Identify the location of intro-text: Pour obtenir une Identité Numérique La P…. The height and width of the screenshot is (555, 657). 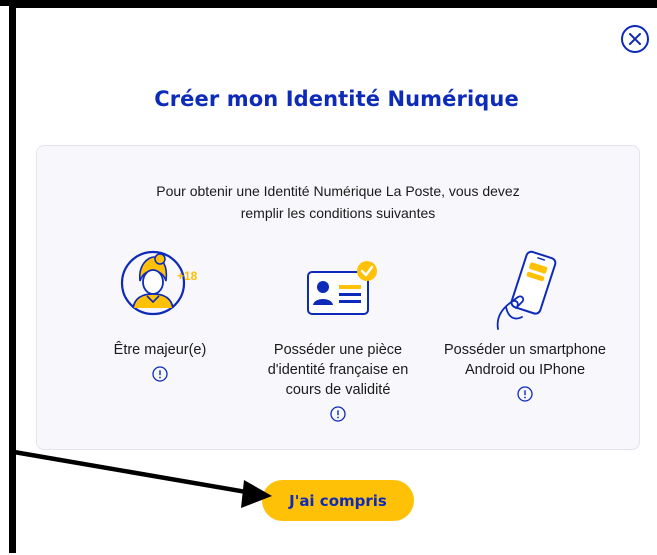
(338, 202).